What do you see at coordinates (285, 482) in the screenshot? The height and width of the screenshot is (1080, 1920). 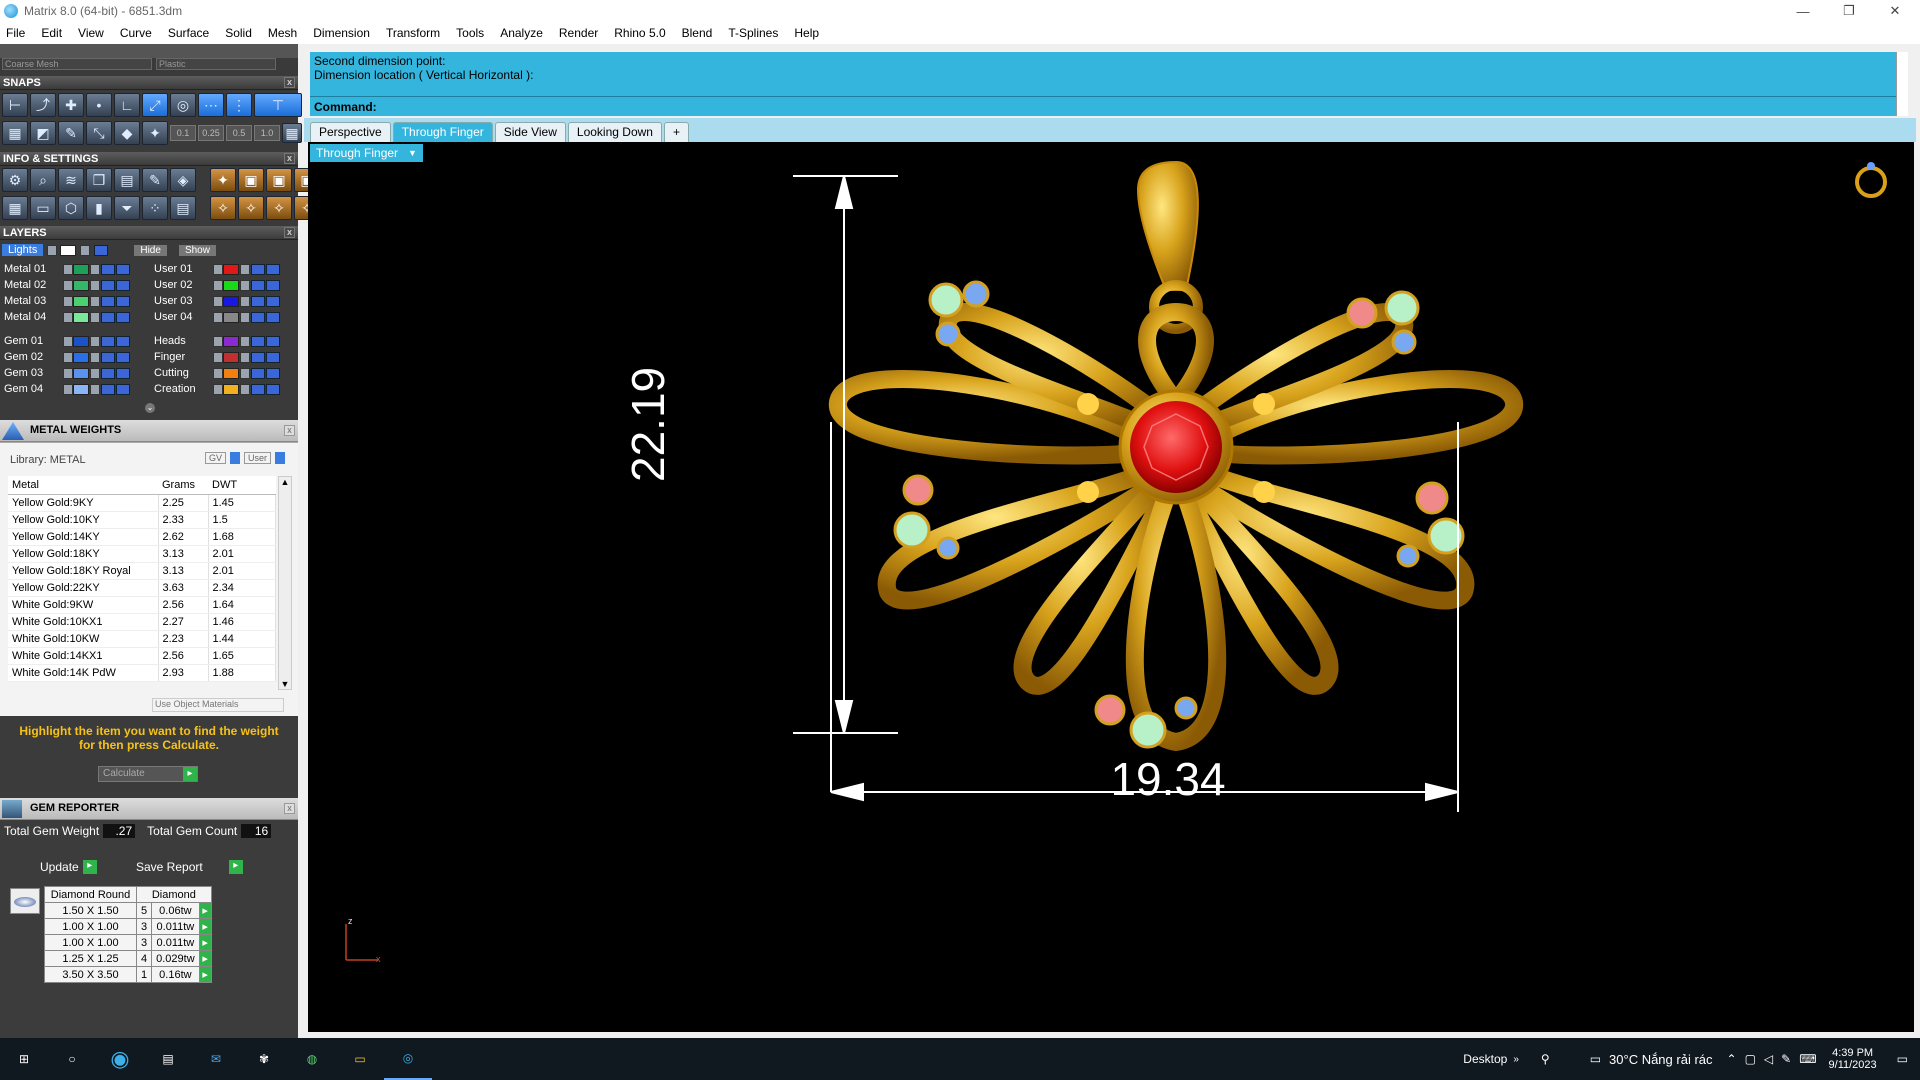 I see `scroll-up-icon: ▲` at bounding box center [285, 482].